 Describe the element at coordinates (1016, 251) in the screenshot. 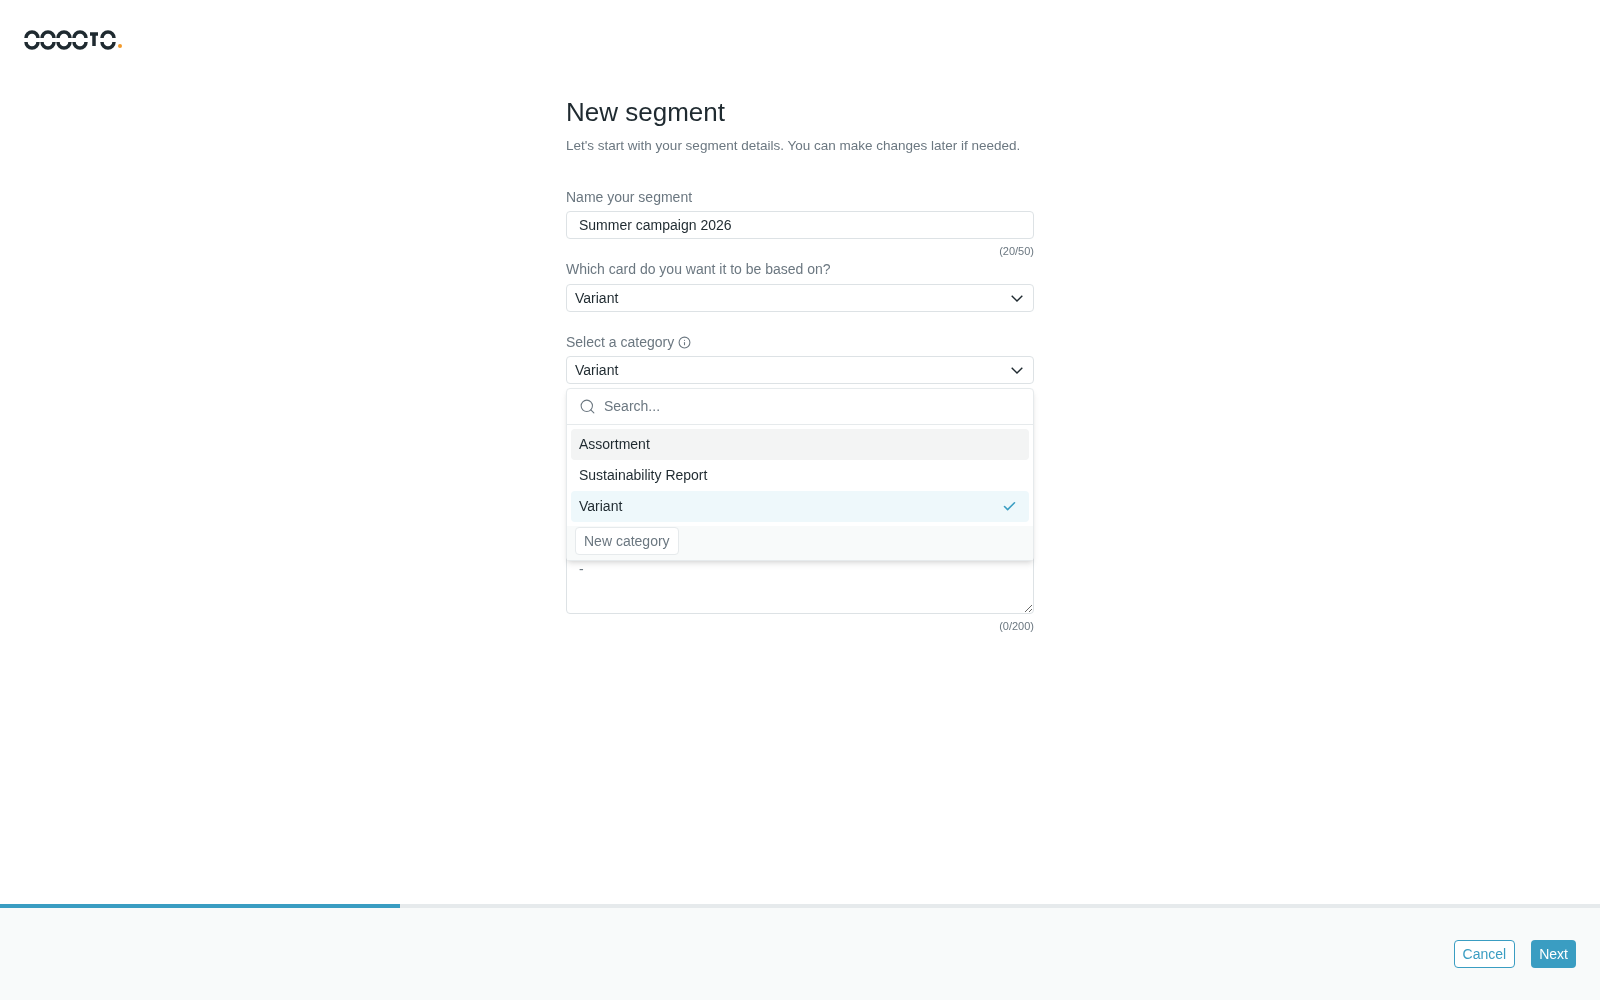

I see `character-counter: (20/50)` at that location.